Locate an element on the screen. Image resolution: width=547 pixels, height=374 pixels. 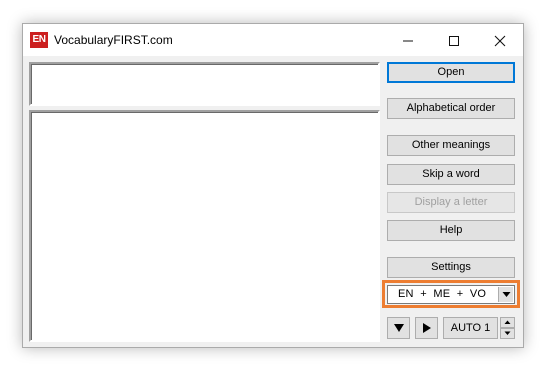
maximize-icon is located at coordinates (454, 41).